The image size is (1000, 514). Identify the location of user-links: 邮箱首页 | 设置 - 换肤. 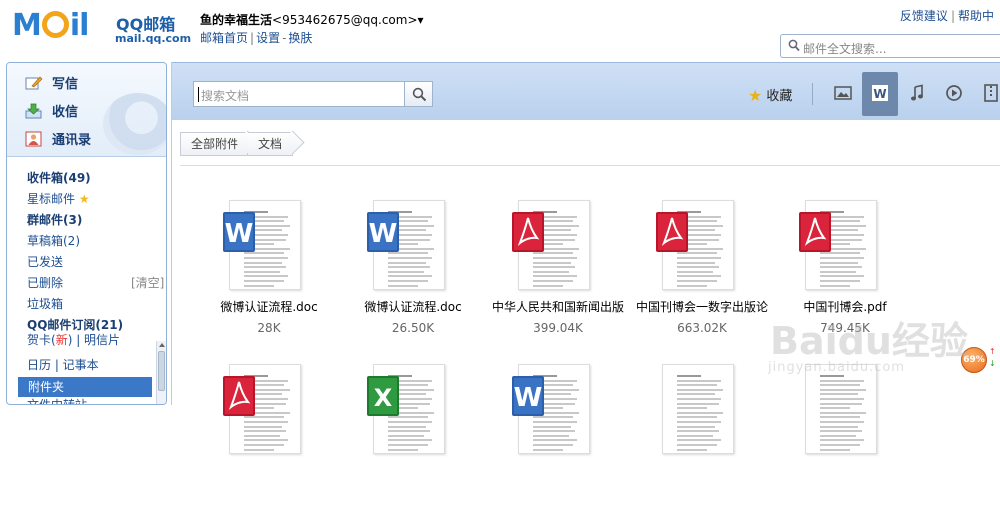
(256, 38).